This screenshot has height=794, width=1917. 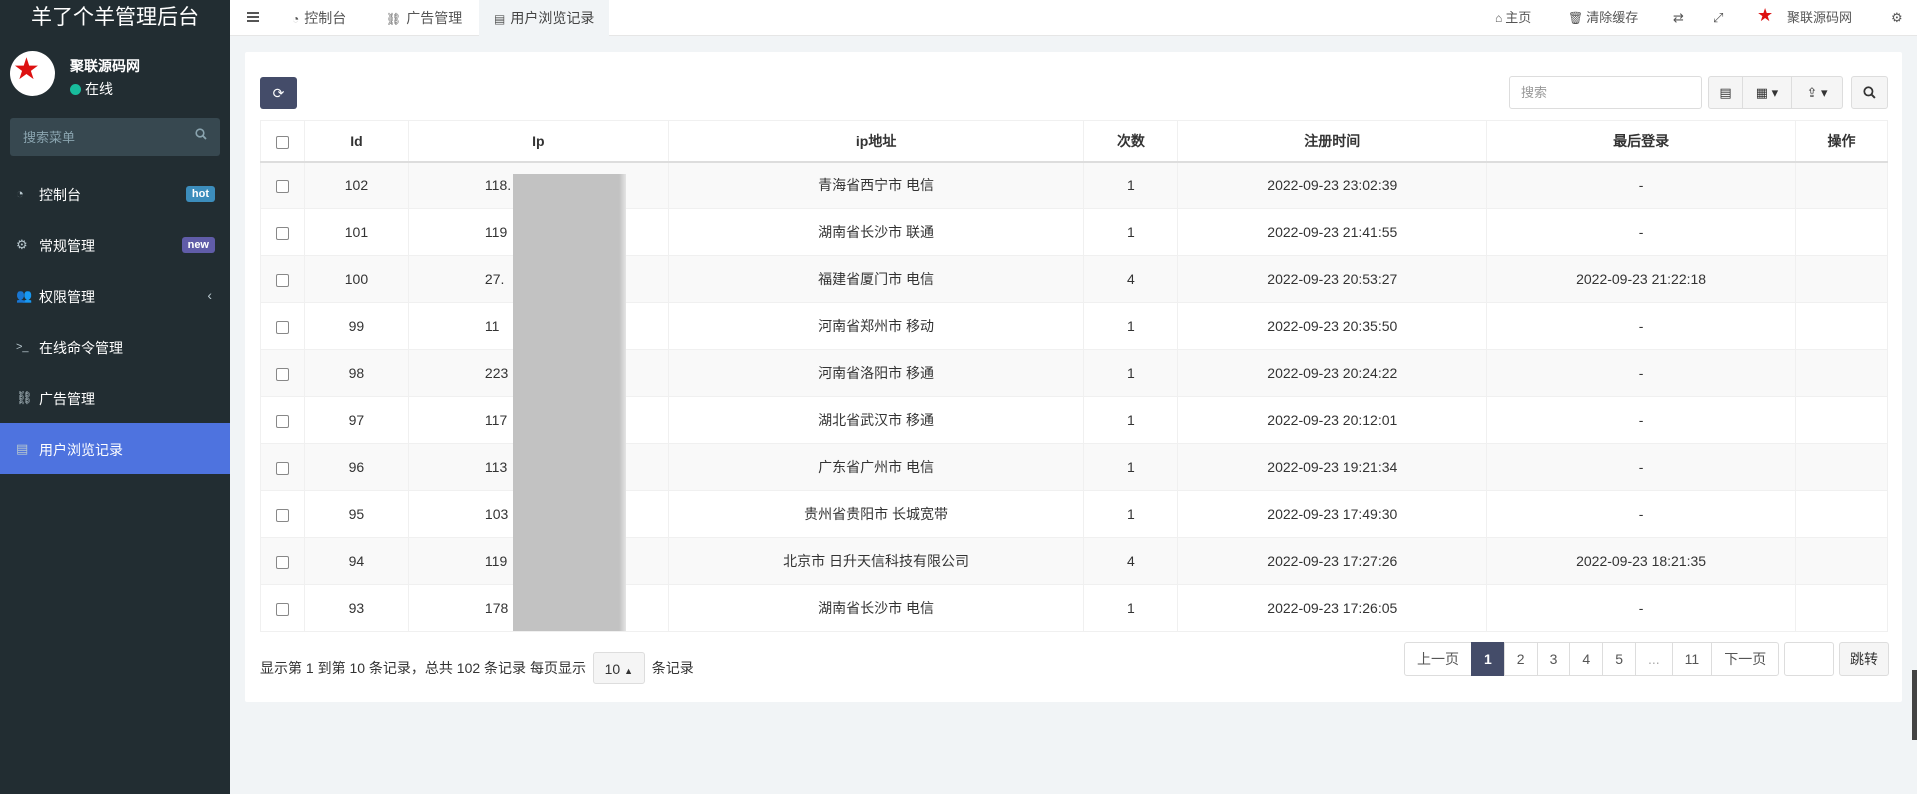 What do you see at coordinates (1718, 18) in the screenshot?
I see `fullscreen-button: ⤢` at bounding box center [1718, 18].